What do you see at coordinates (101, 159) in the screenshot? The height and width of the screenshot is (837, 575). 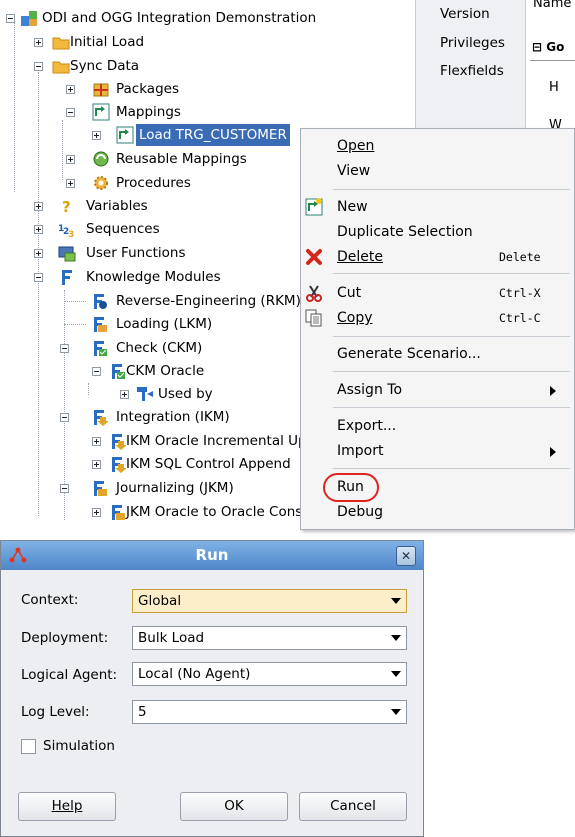 I see `reusable-mapping-icon` at bounding box center [101, 159].